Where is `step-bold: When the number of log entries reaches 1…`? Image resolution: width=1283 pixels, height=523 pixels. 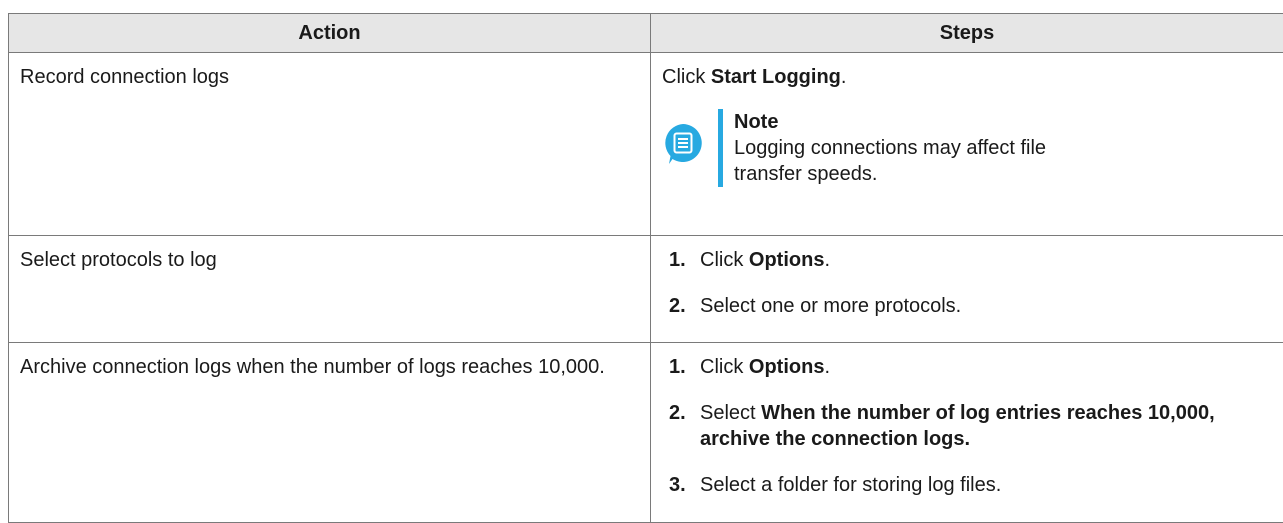 step-bold: When the number of log entries reaches 1… is located at coordinates (957, 426).